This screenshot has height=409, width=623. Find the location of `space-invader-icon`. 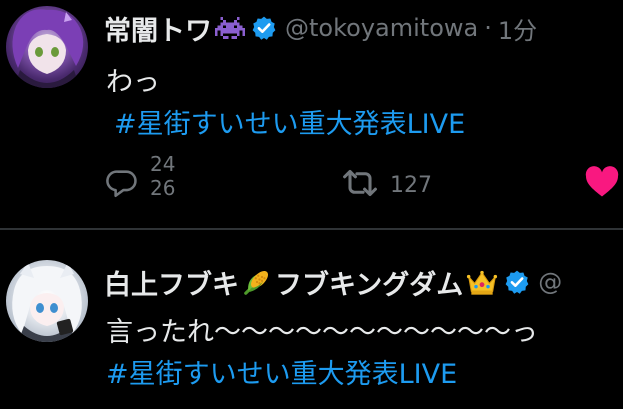

space-invader-icon is located at coordinates (230, 28).